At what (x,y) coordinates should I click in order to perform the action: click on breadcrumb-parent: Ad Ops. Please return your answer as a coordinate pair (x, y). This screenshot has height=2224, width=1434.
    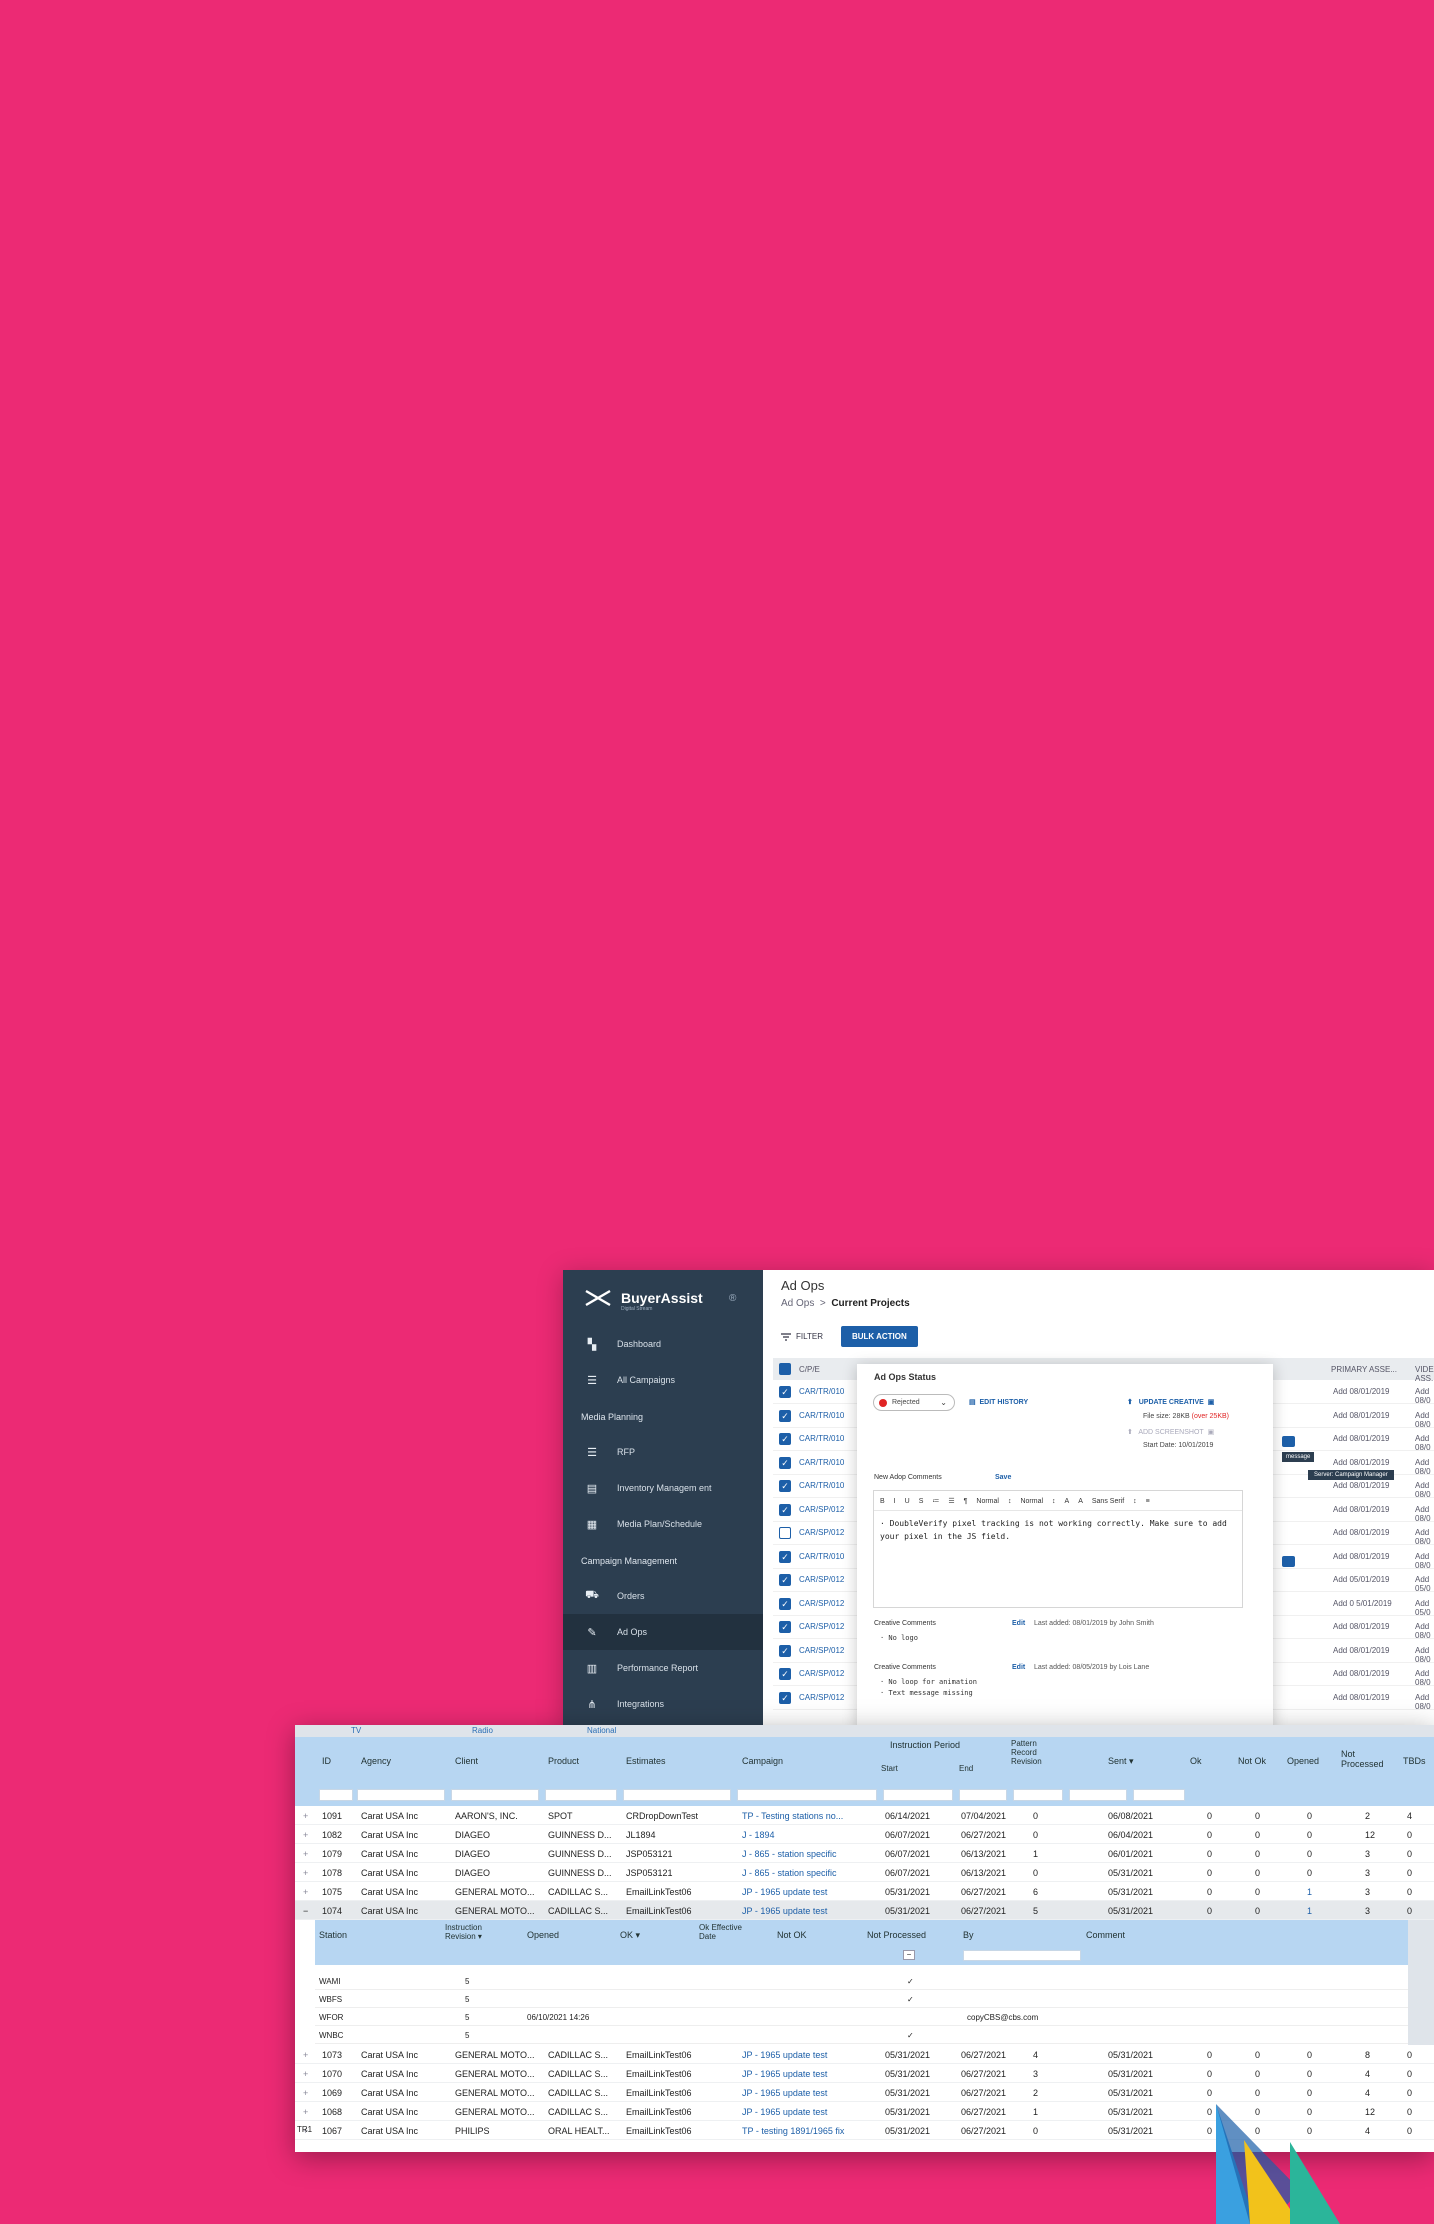
    Looking at the image, I should click on (797, 1303).